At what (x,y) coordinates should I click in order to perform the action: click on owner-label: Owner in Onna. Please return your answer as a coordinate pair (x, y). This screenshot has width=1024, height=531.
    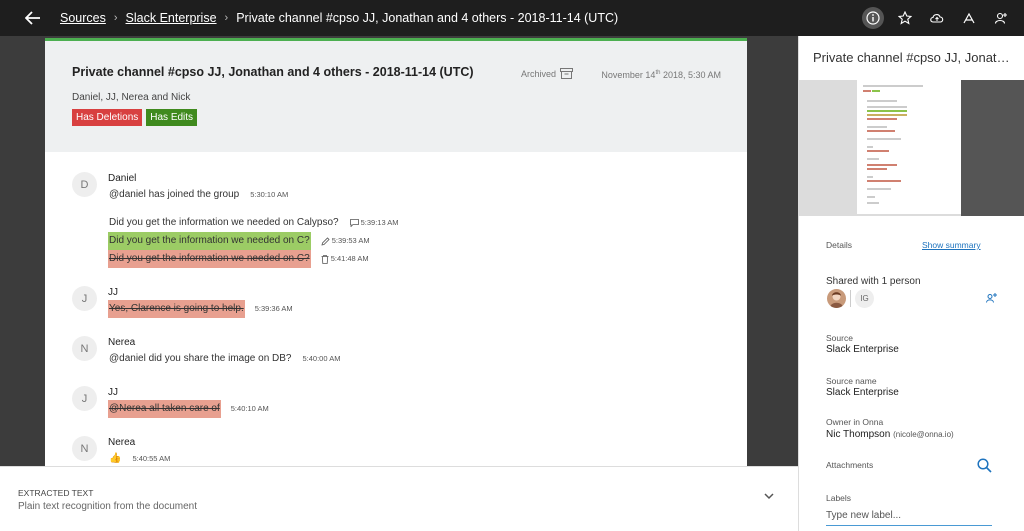
    Looking at the image, I should click on (855, 422).